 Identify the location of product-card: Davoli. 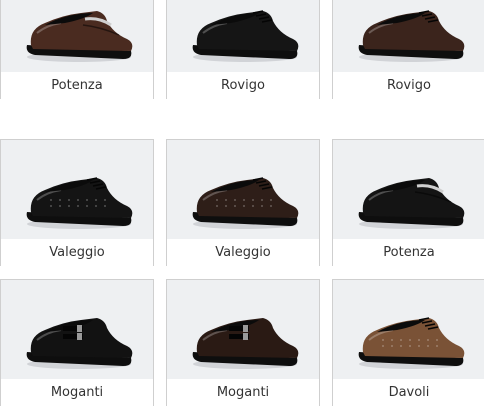
(408, 342).